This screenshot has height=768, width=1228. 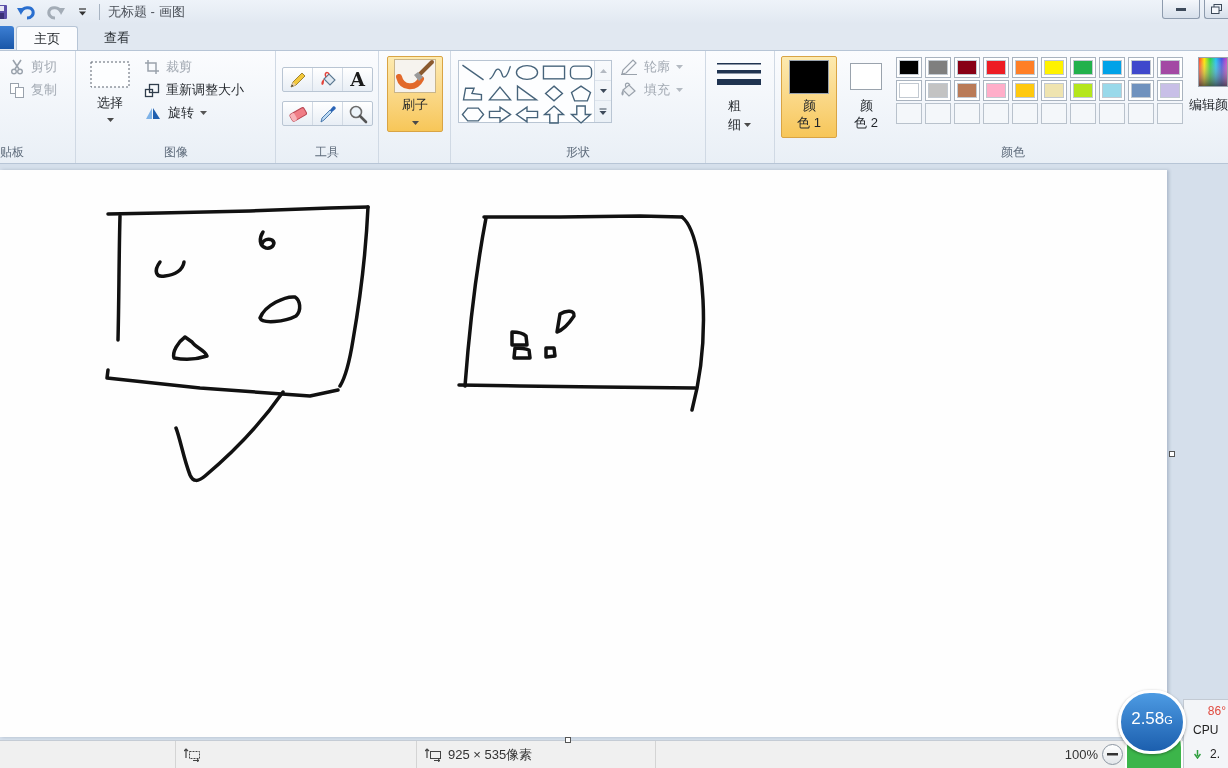 What do you see at coordinates (47, 38) in the screenshot?
I see `ribbon-tab: 主页` at bounding box center [47, 38].